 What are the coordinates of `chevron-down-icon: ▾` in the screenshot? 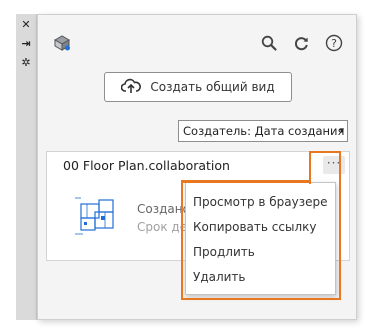 It's located at (341, 131).